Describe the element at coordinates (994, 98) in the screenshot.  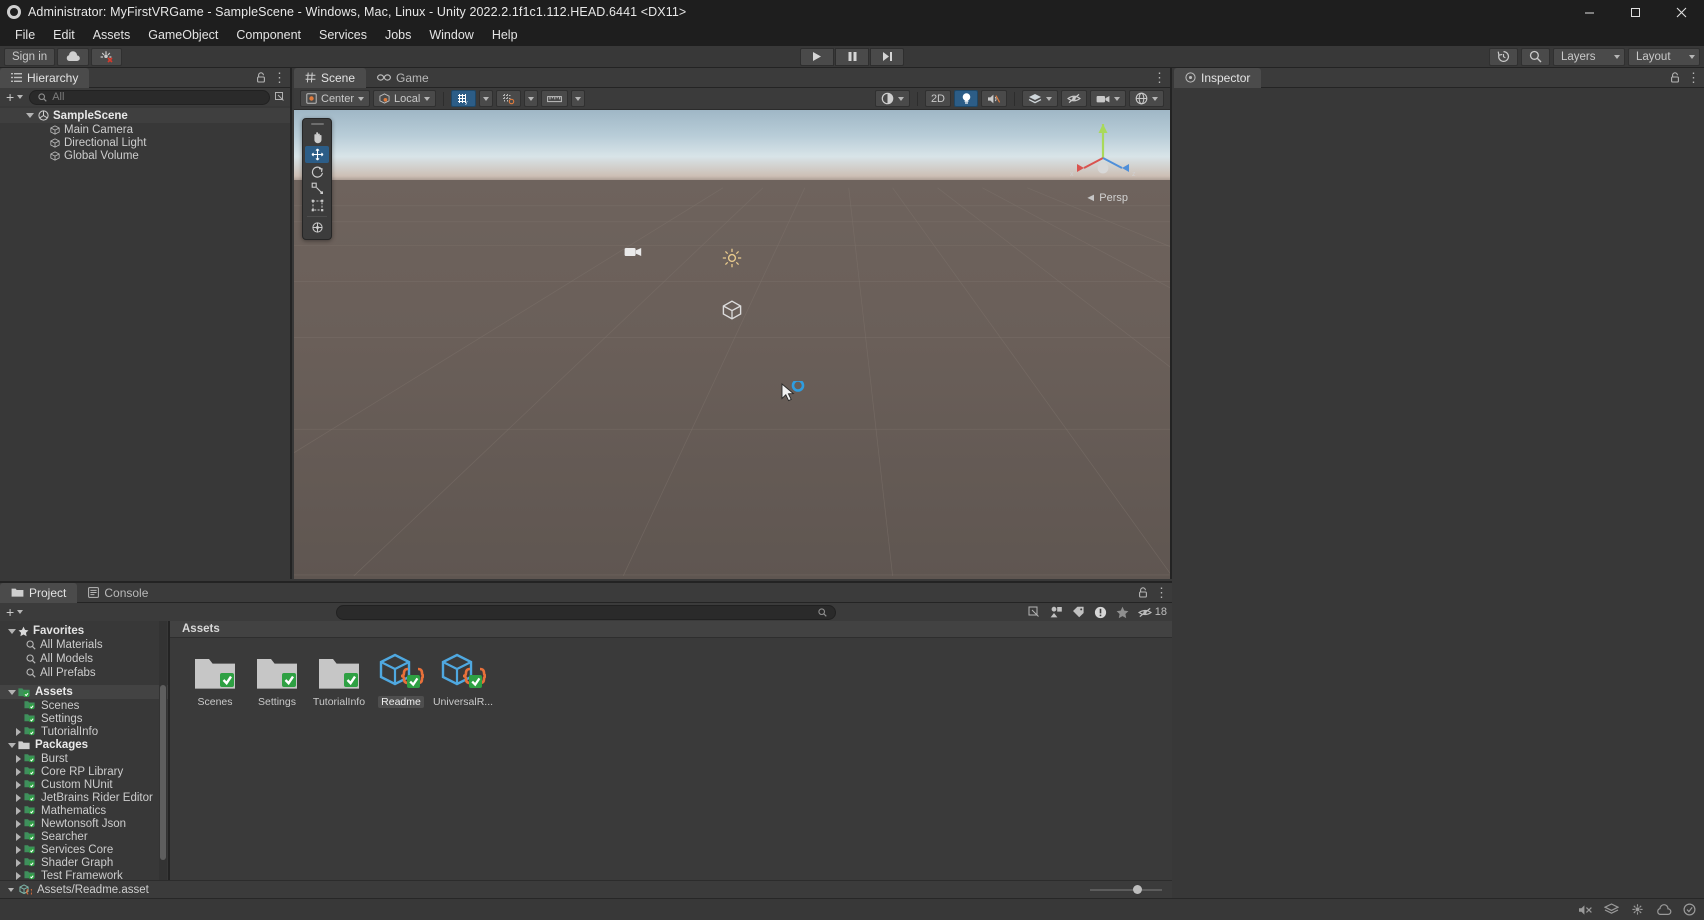
I see `audio-toggle` at that location.